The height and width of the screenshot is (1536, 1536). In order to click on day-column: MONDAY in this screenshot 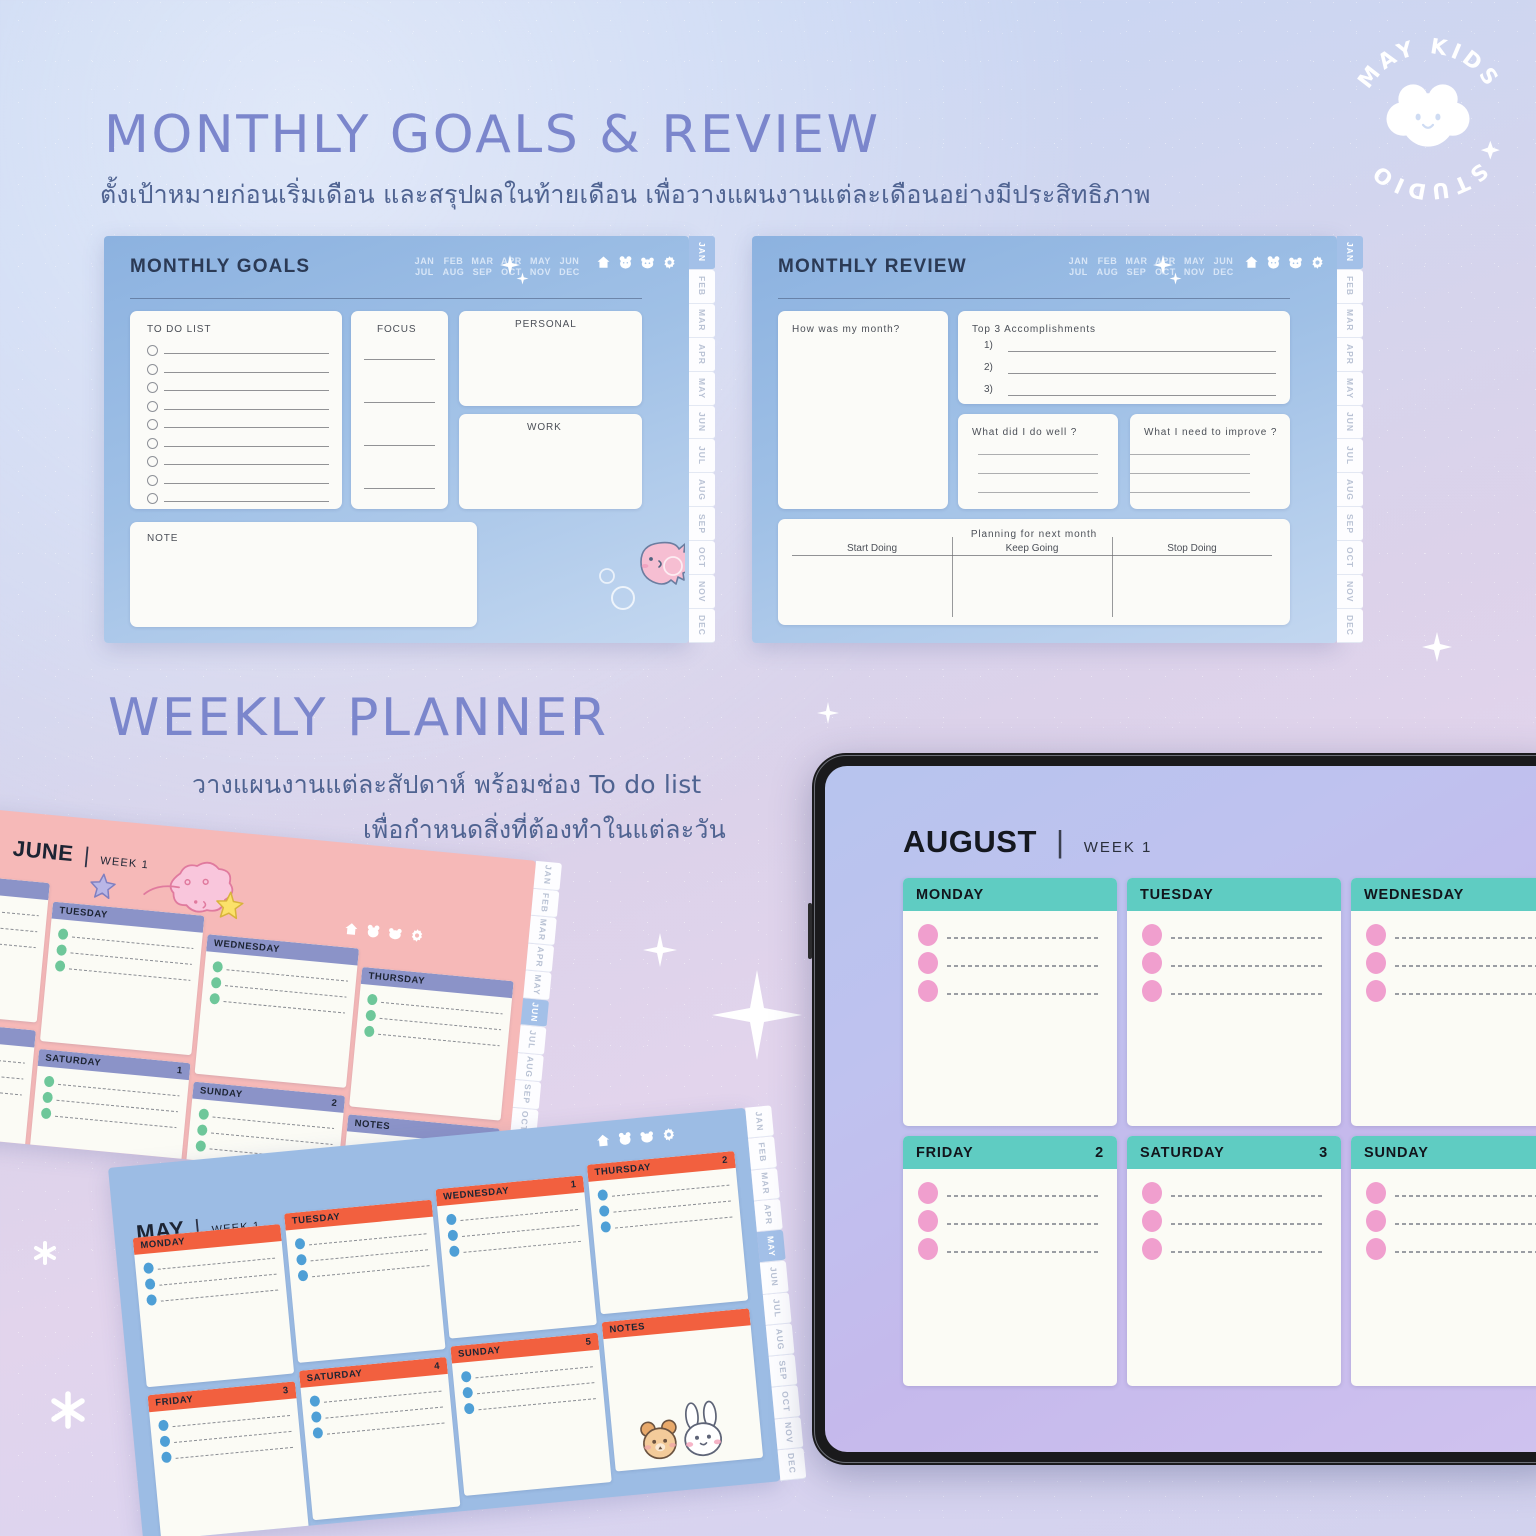, I will do `click(1010, 1002)`.